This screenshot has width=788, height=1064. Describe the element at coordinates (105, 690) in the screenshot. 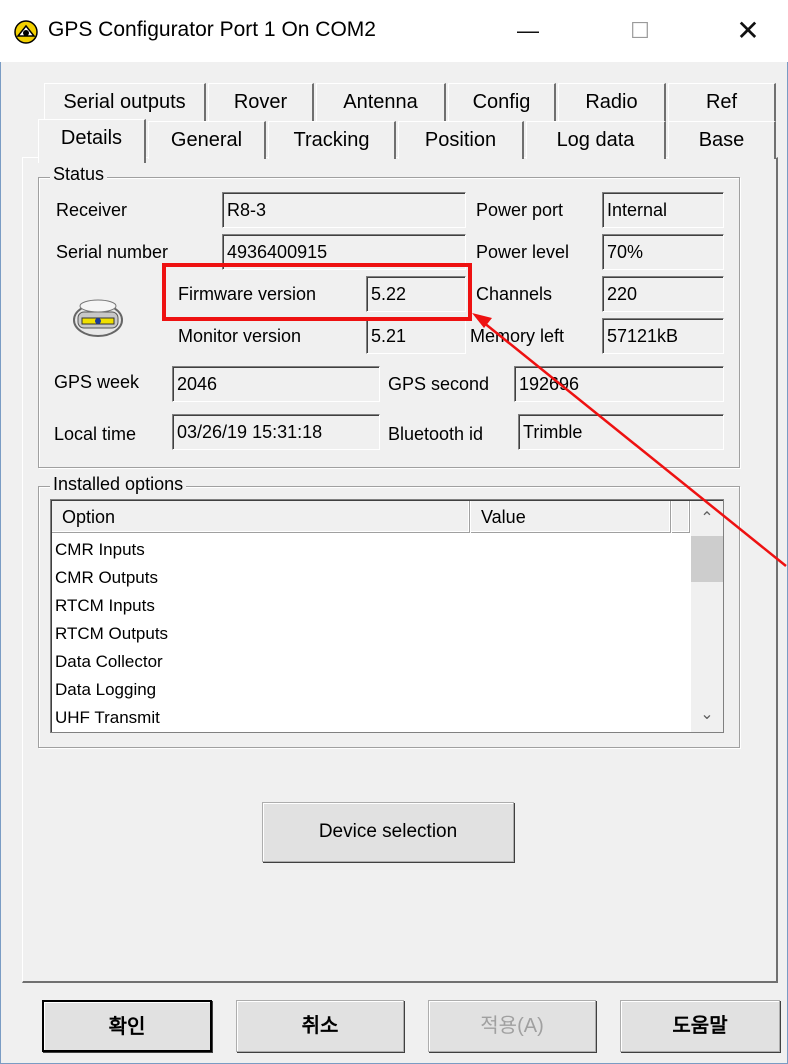

I see `list-item: Data Logging` at that location.